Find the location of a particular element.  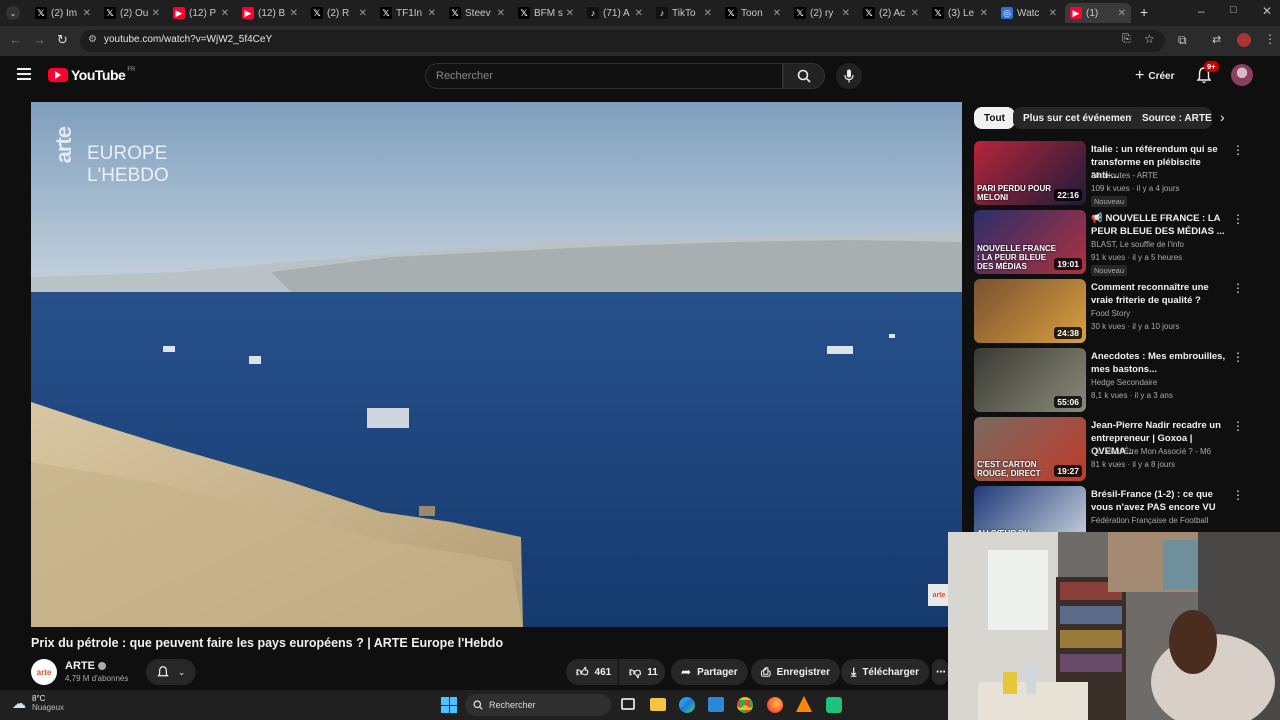

subscription-notifications-button: ⌄ is located at coordinates (171, 672).